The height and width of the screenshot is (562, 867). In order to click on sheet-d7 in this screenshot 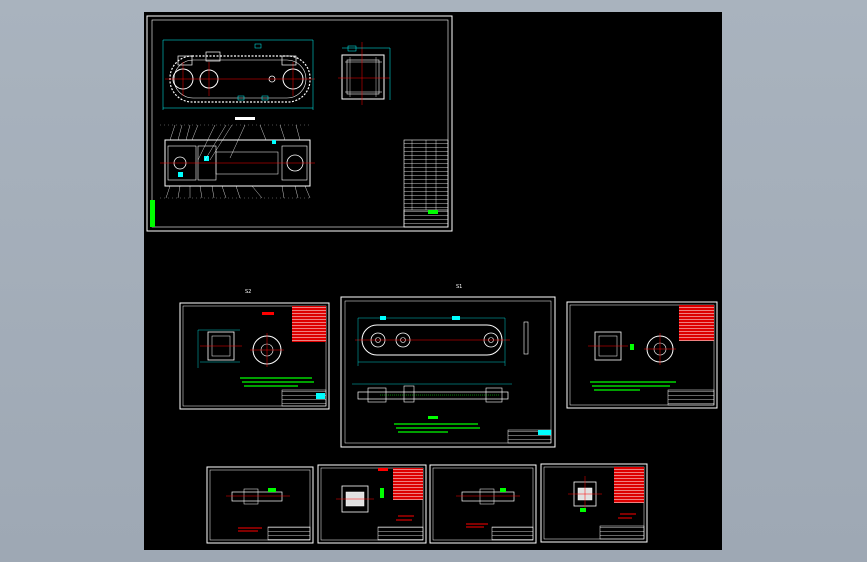, I will do `click(594, 503)`.